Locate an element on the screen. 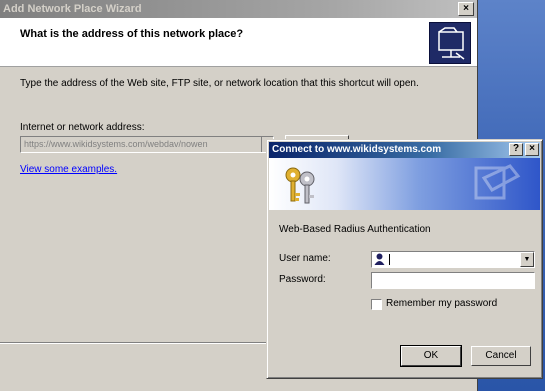 This screenshot has width=545, height=391. dialog-titlebar: Connect to www.wikidsystems.com ? × is located at coordinates (404, 150).